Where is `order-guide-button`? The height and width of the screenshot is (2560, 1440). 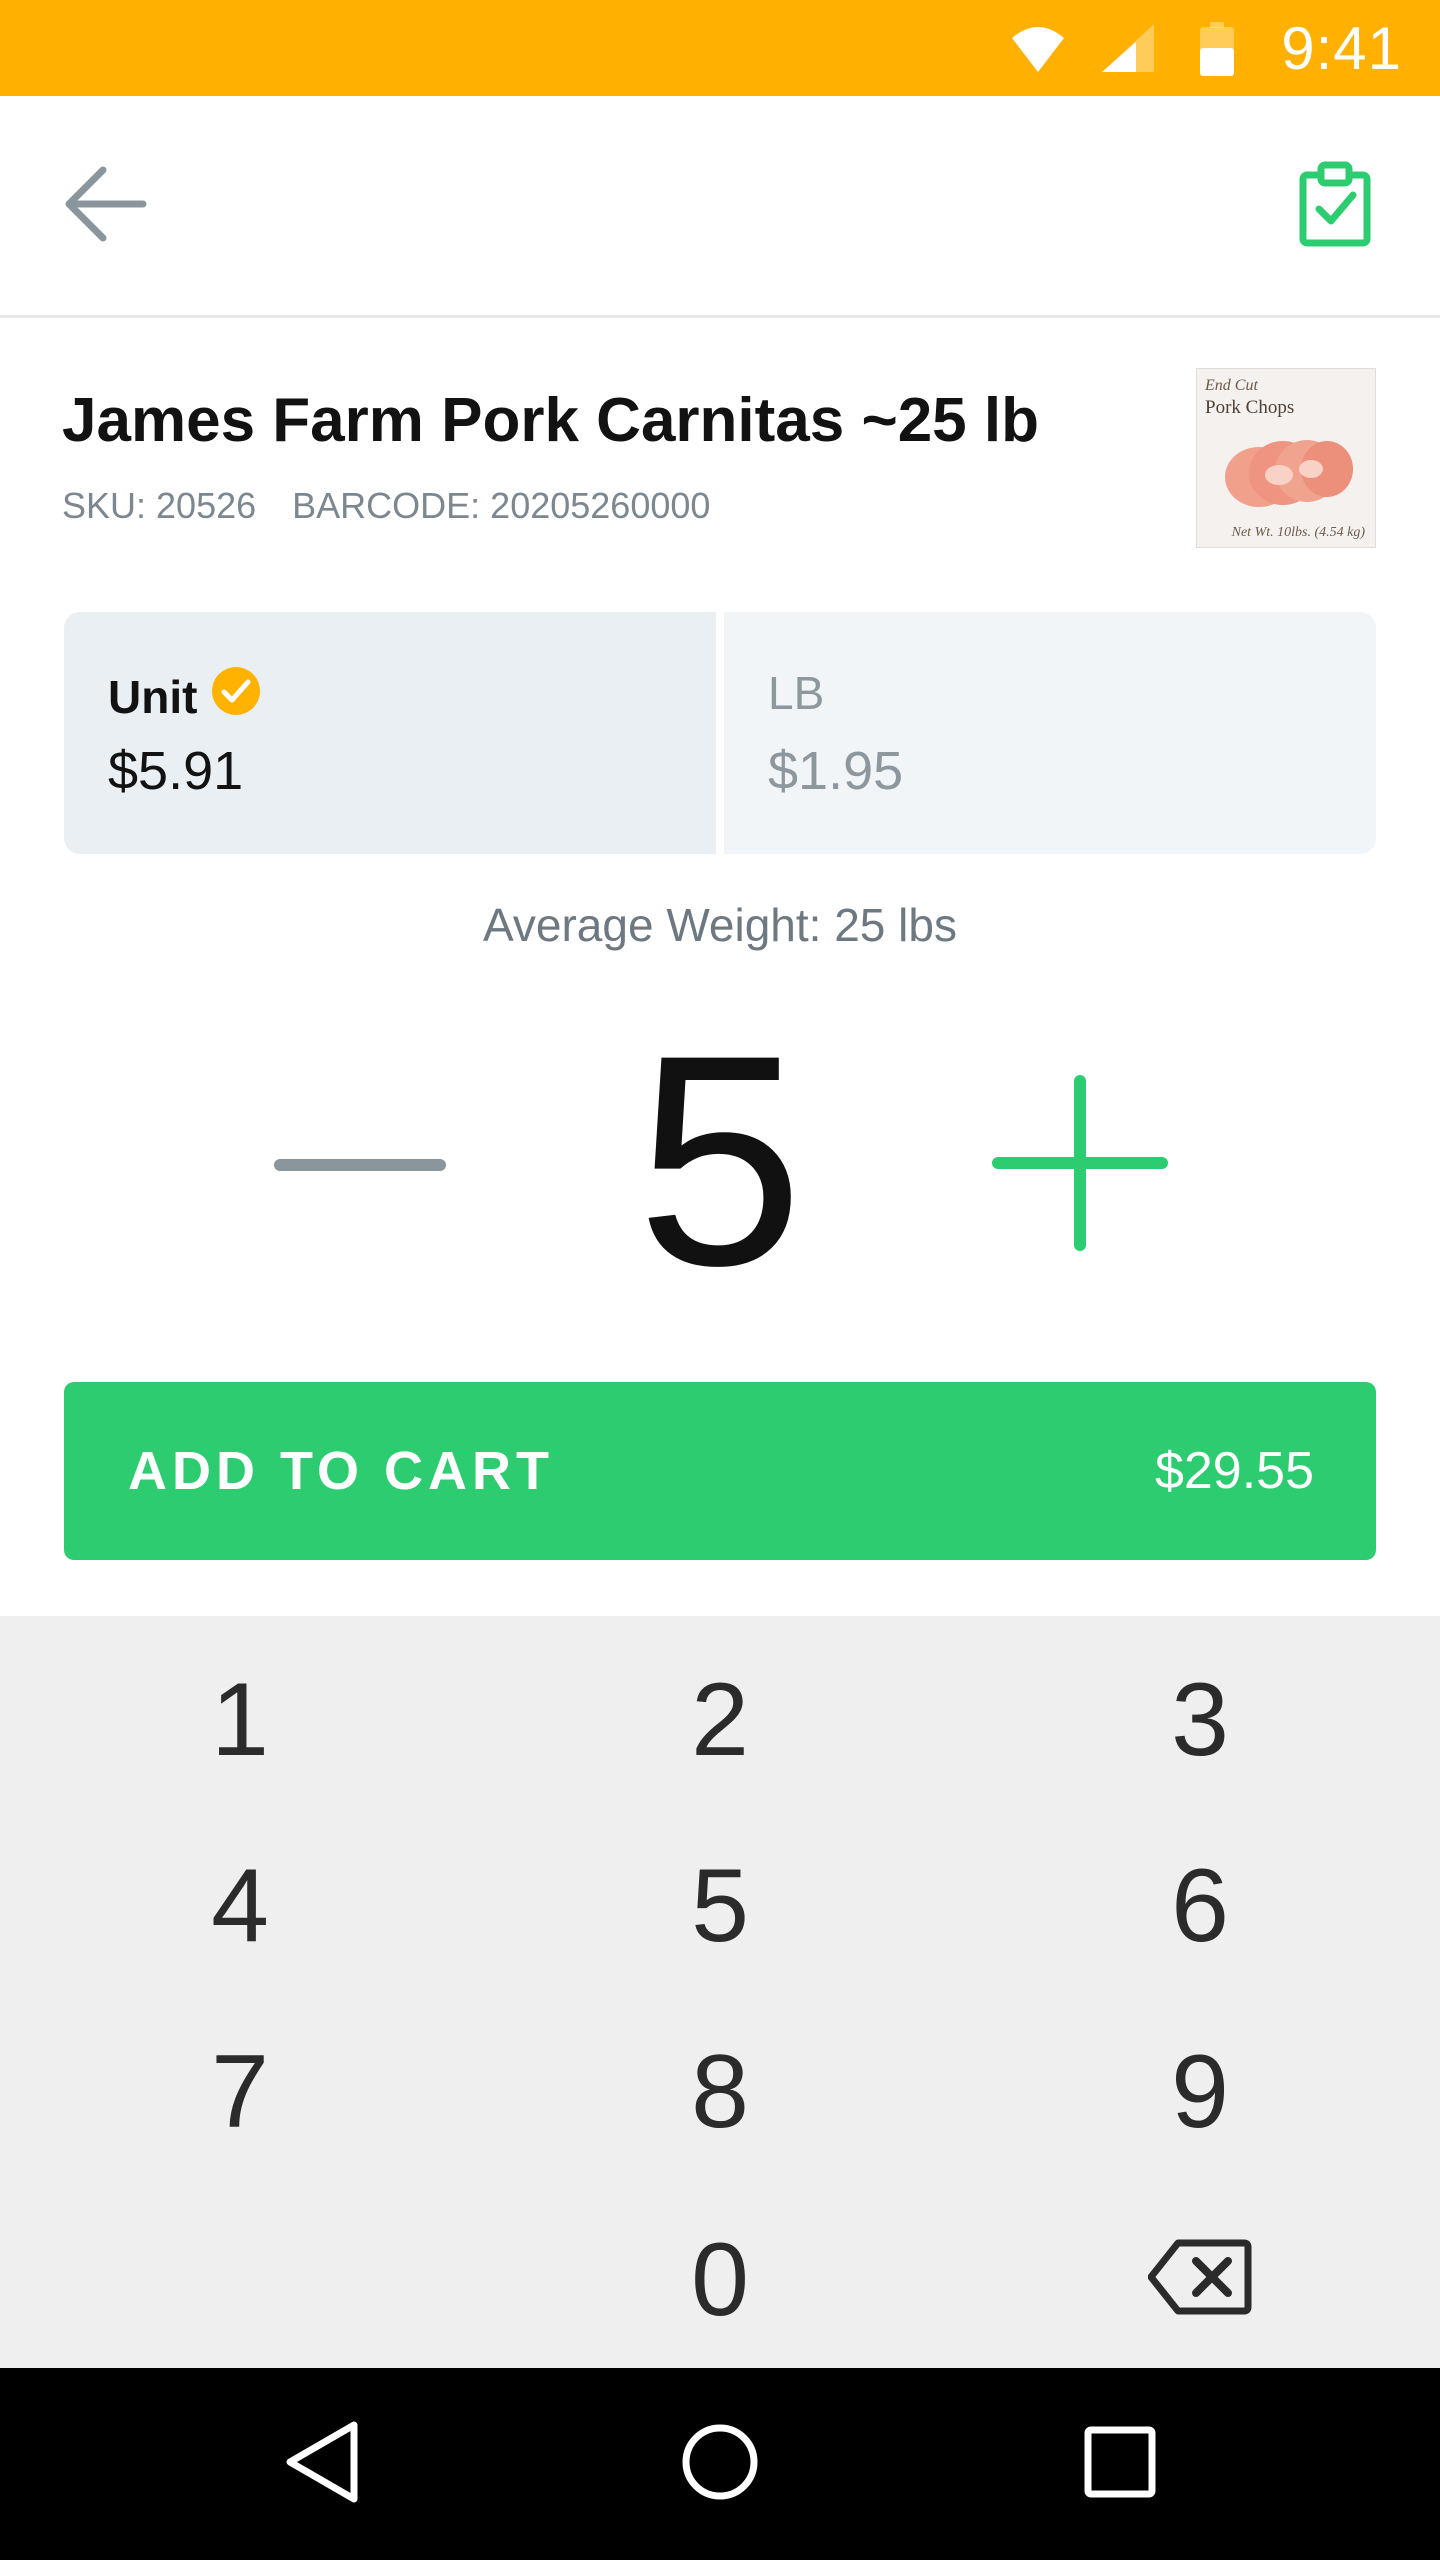 order-guide-button is located at coordinates (1335, 206).